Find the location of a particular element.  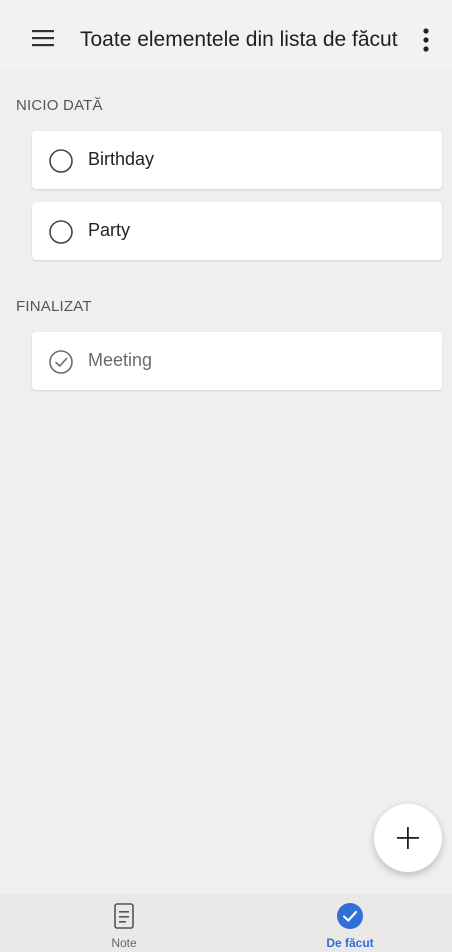

todo-item-label: Party is located at coordinates (109, 230).